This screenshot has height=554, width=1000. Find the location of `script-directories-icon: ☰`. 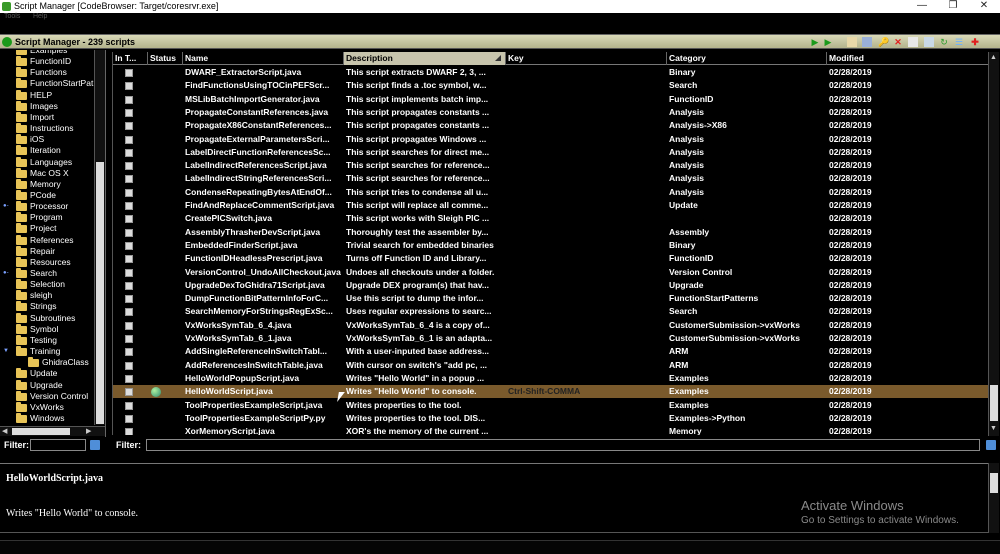

script-directories-icon: ☰ is located at coordinates (959, 42).